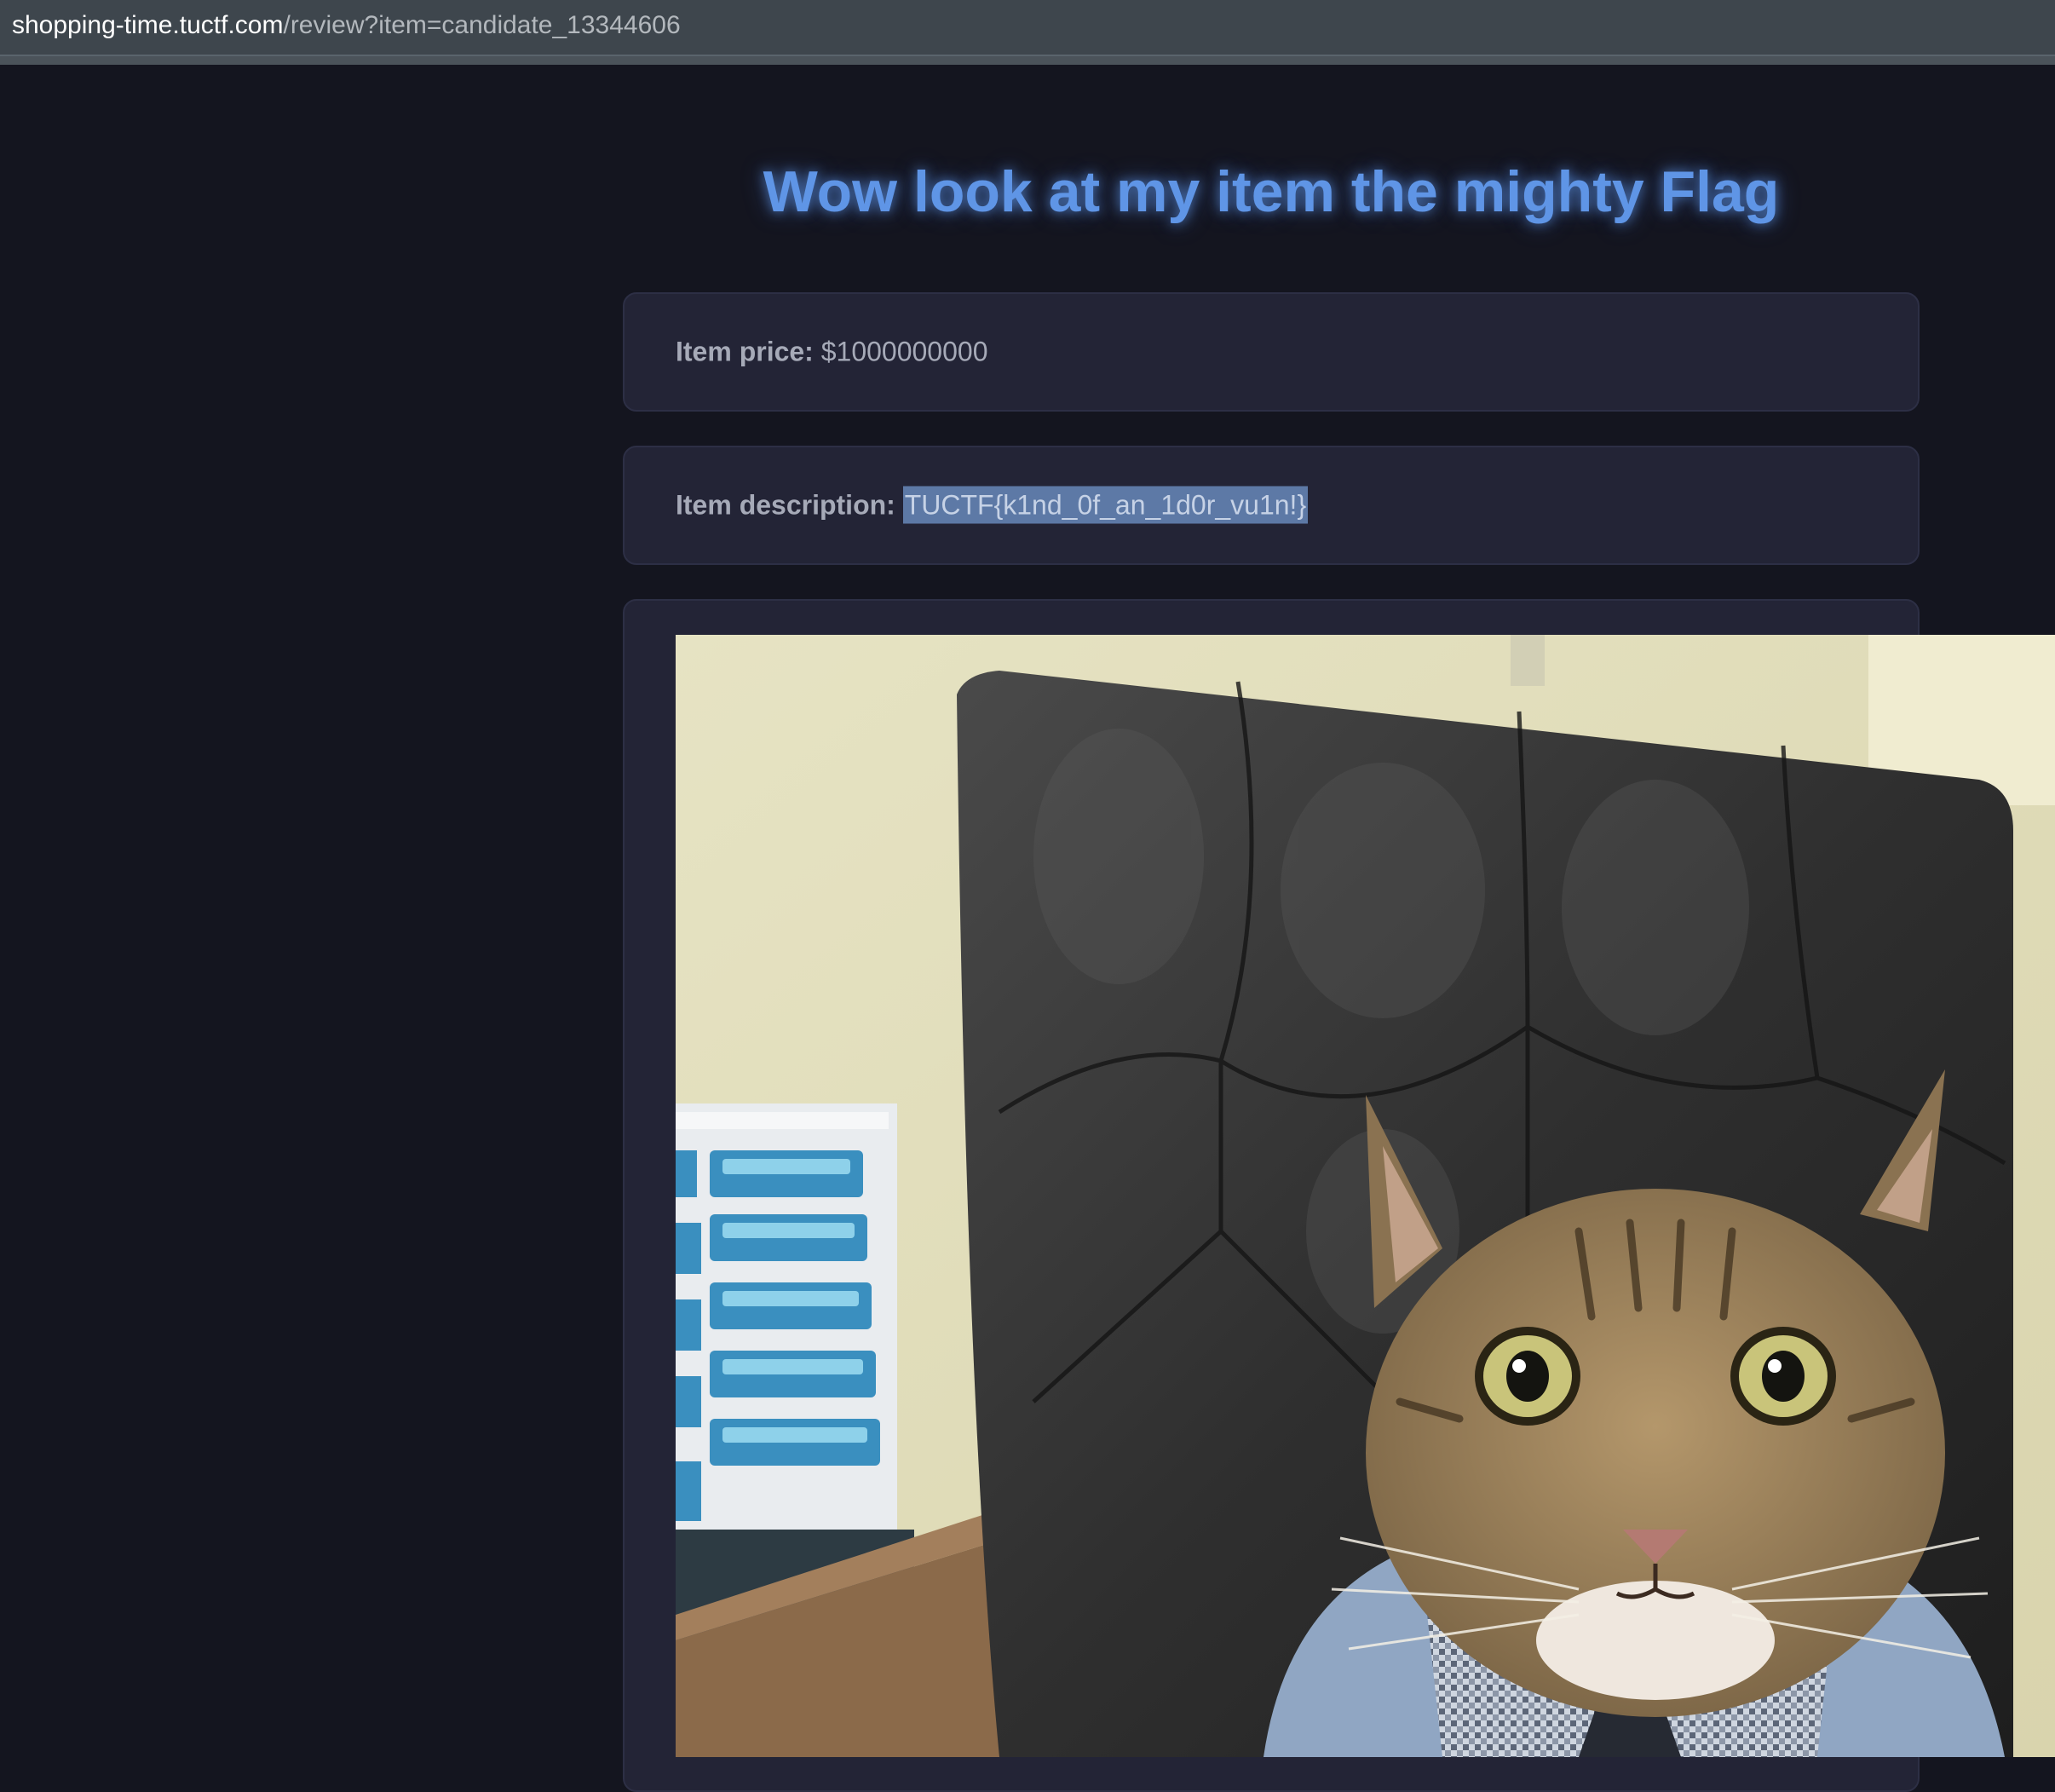 The image size is (2055, 1792). I want to click on price-label: Item price:, so click(745, 352).